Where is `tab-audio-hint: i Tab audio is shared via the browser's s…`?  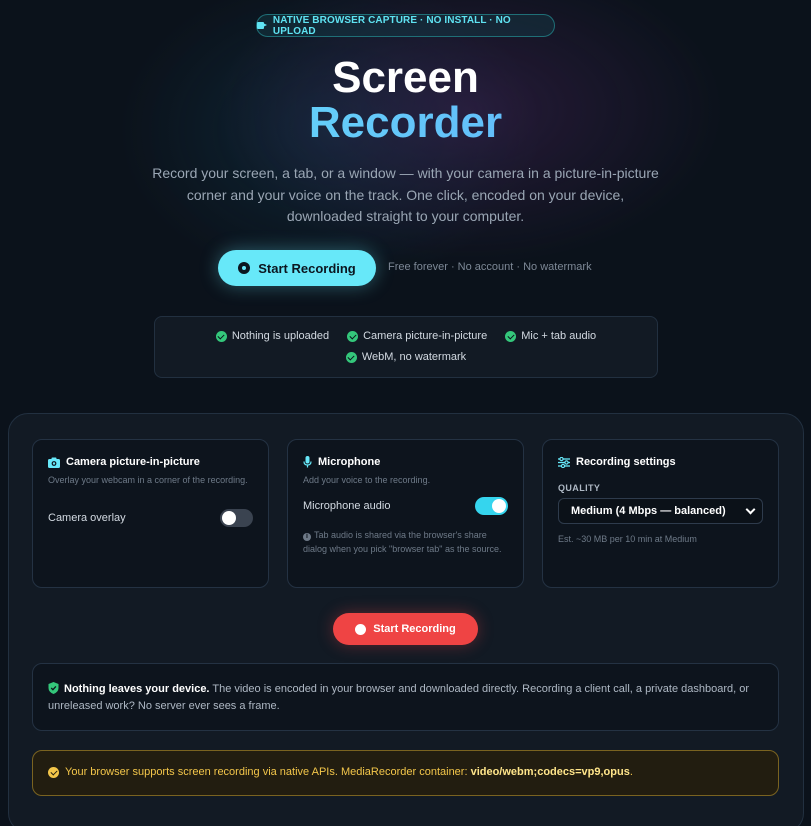 tab-audio-hint: i Tab audio is shared via the browser's s… is located at coordinates (405, 542).